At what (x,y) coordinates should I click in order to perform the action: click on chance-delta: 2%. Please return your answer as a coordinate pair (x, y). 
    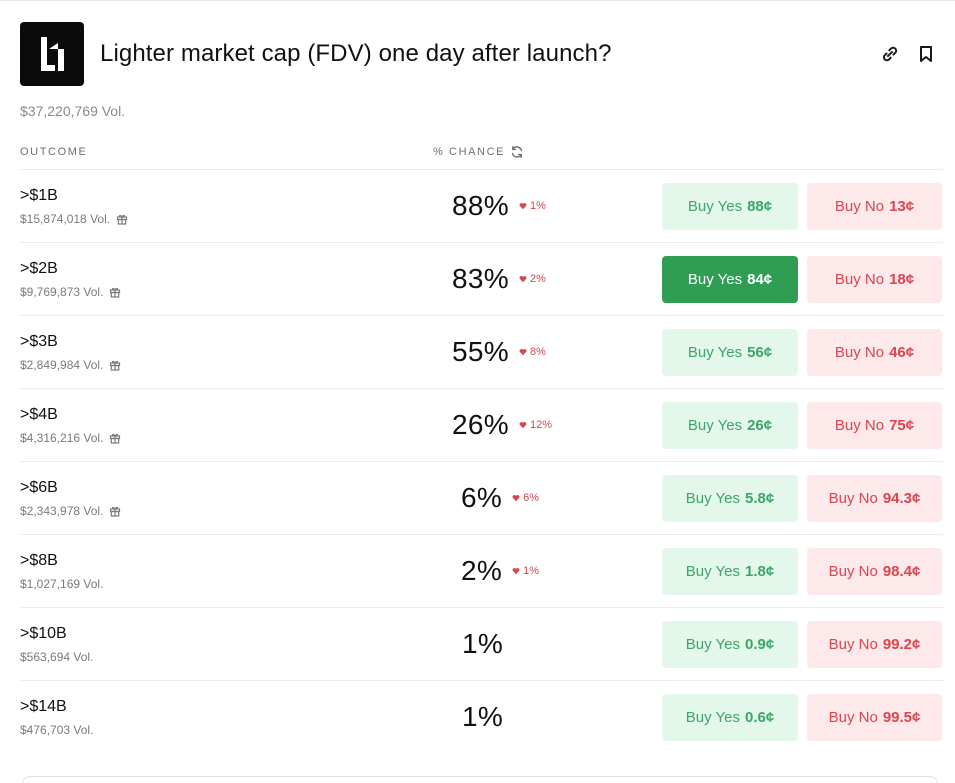
    Looking at the image, I should click on (532, 279).